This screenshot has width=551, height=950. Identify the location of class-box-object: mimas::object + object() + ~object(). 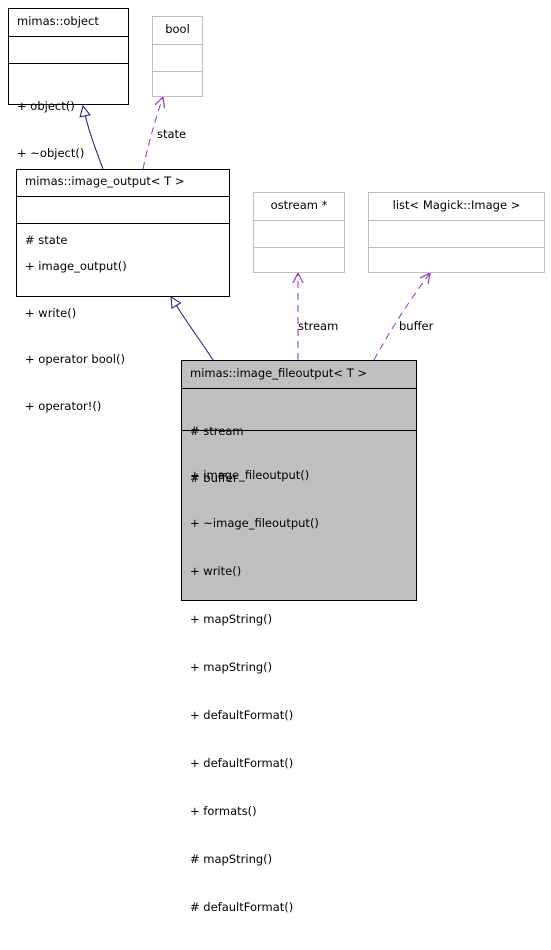
(68, 84).